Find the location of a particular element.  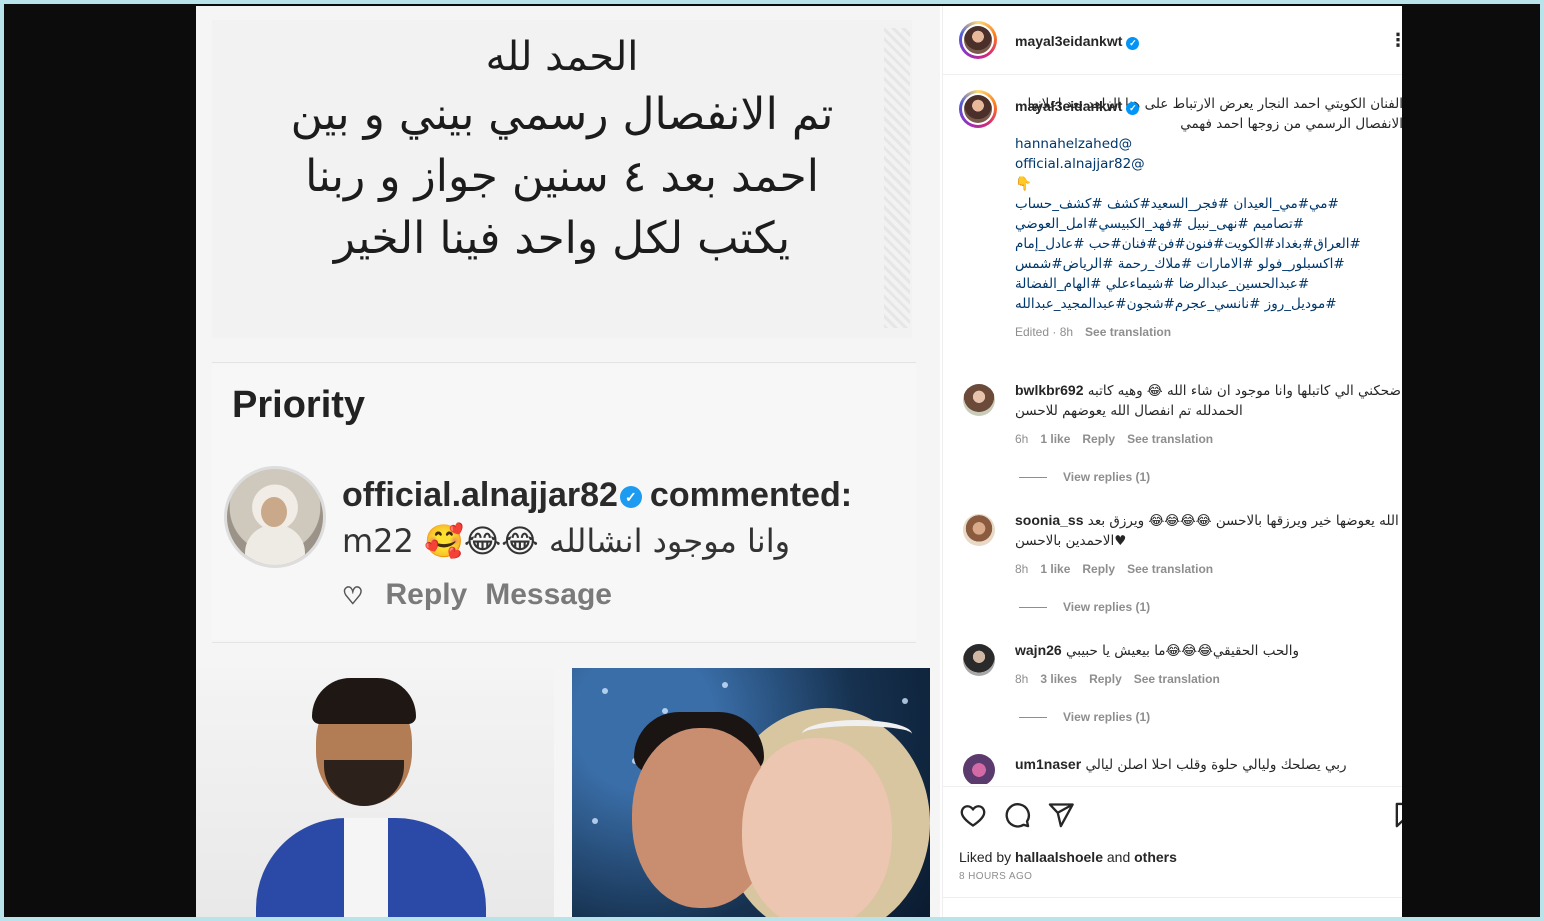

edited-time: Edited · 8h is located at coordinates (1044, 332).